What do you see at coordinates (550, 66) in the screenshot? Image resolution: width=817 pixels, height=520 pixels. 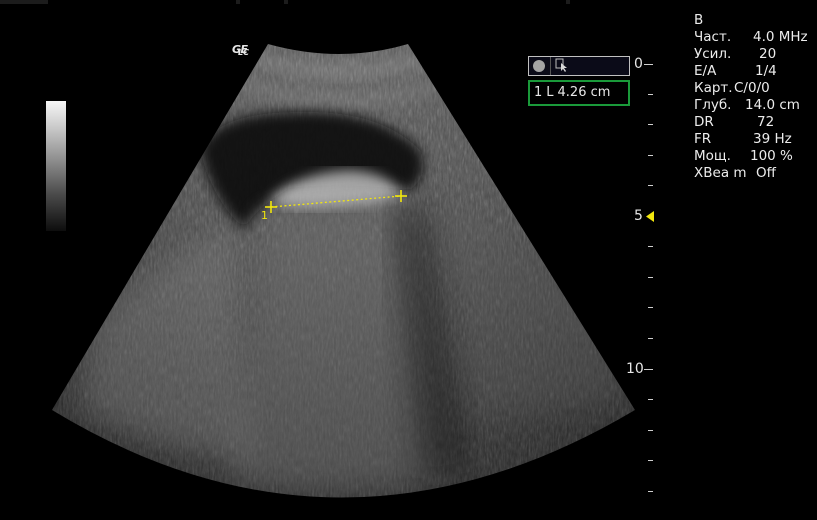 I see `divider` at bounding box center [550, 66].